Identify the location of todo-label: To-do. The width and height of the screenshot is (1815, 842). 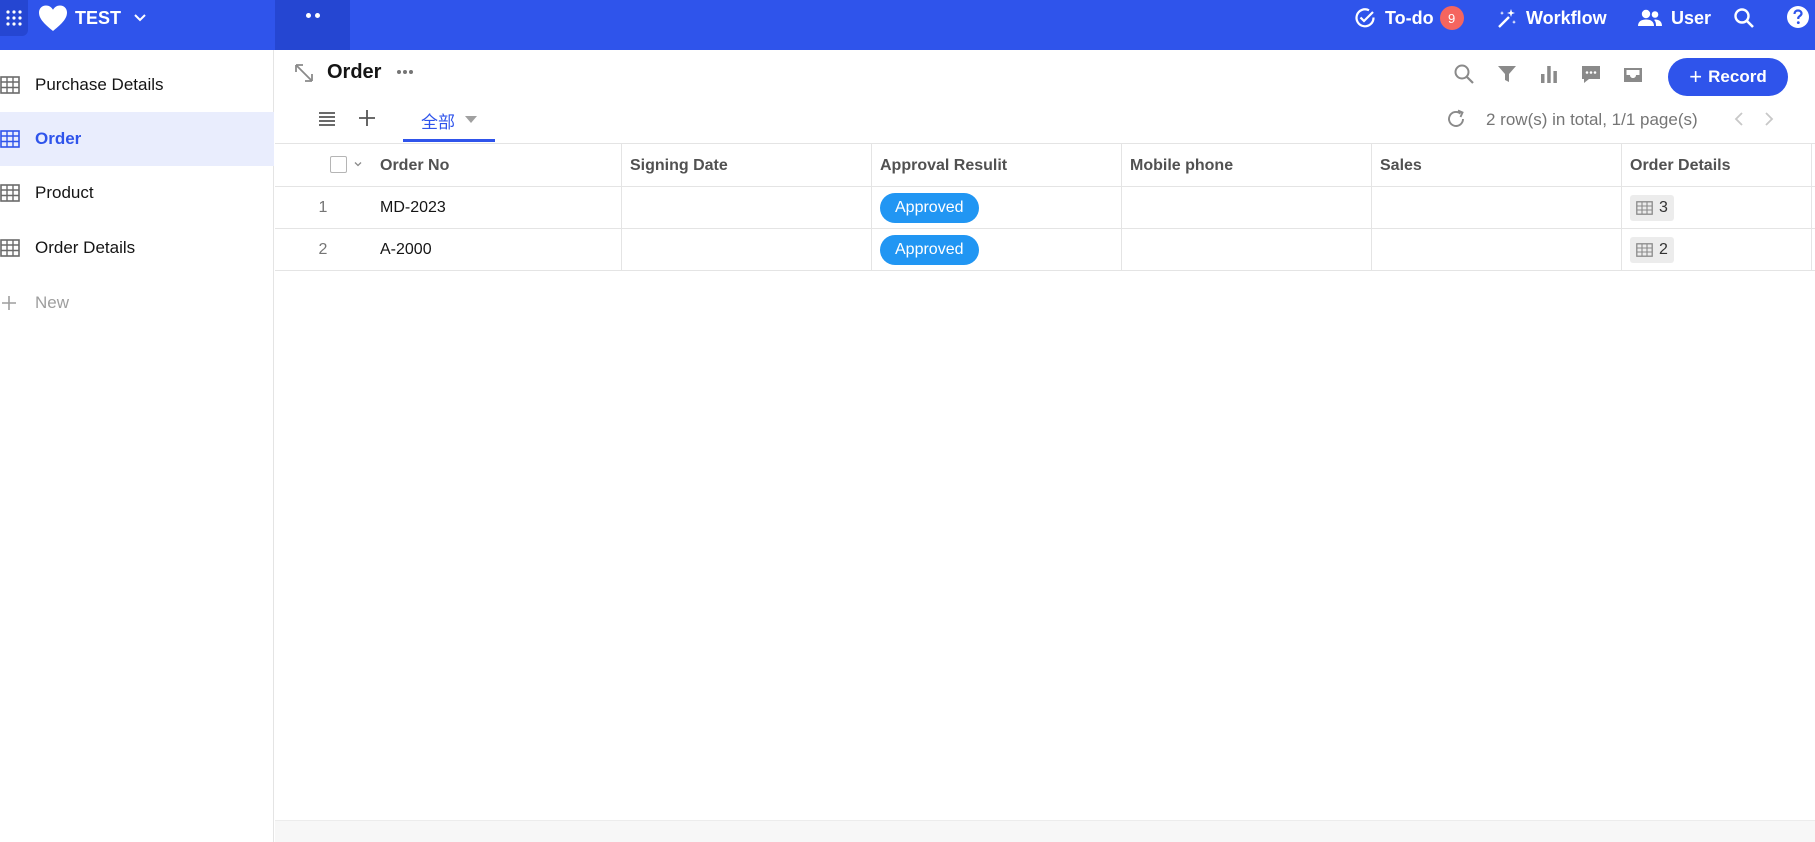
(1409, 17).